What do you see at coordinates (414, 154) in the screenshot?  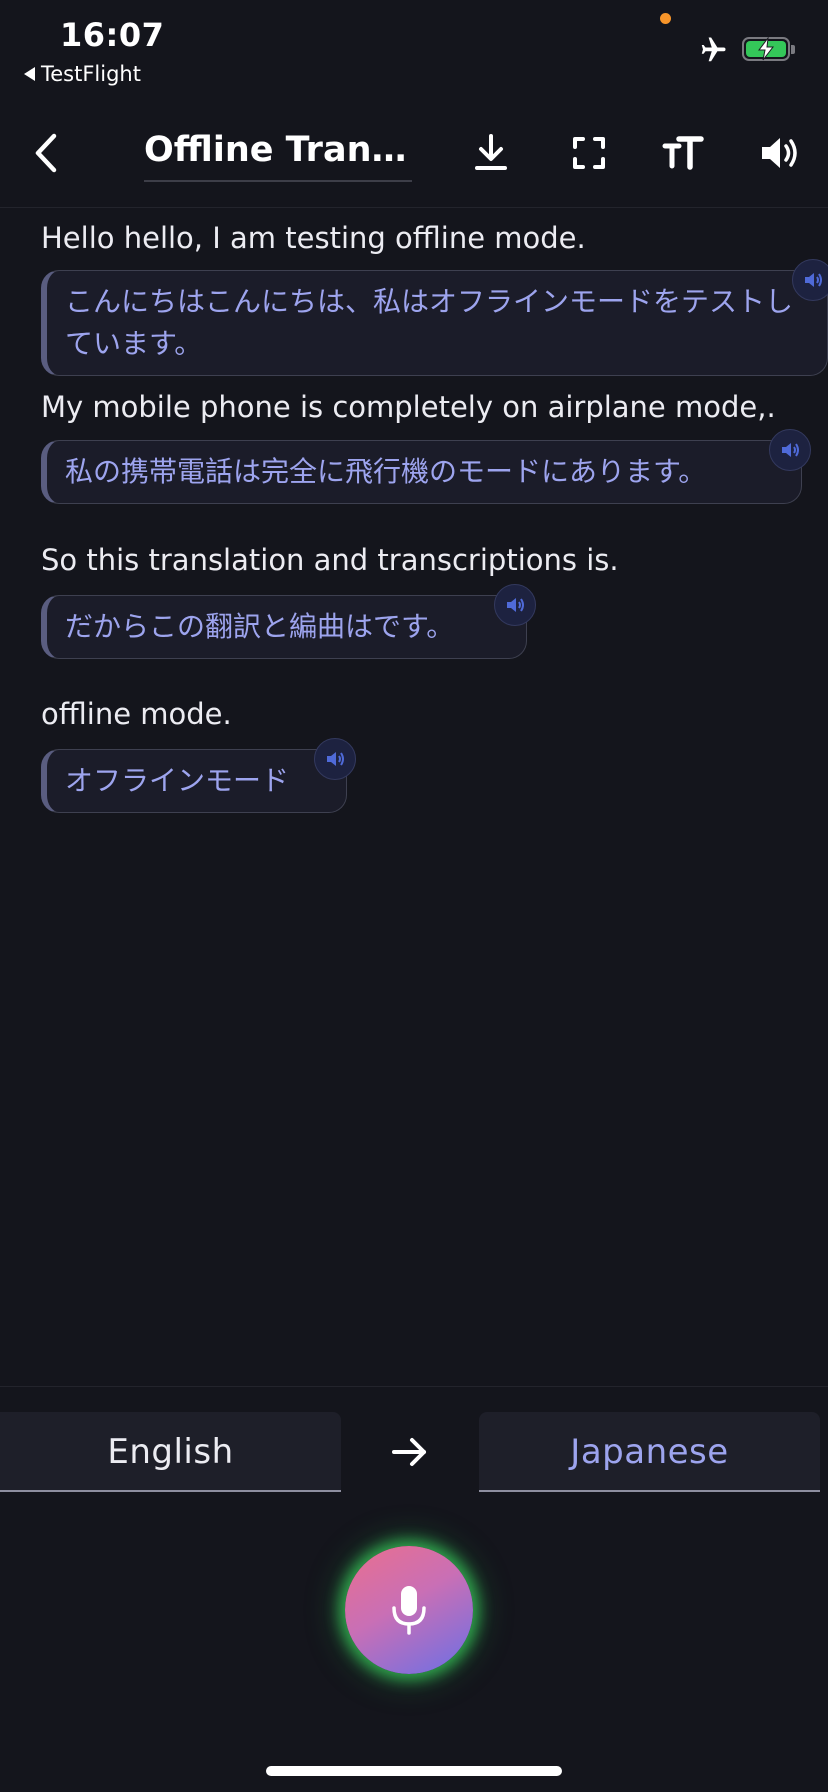 I see `nav-bar: Offline Translation` at bounding box center [414, 154].